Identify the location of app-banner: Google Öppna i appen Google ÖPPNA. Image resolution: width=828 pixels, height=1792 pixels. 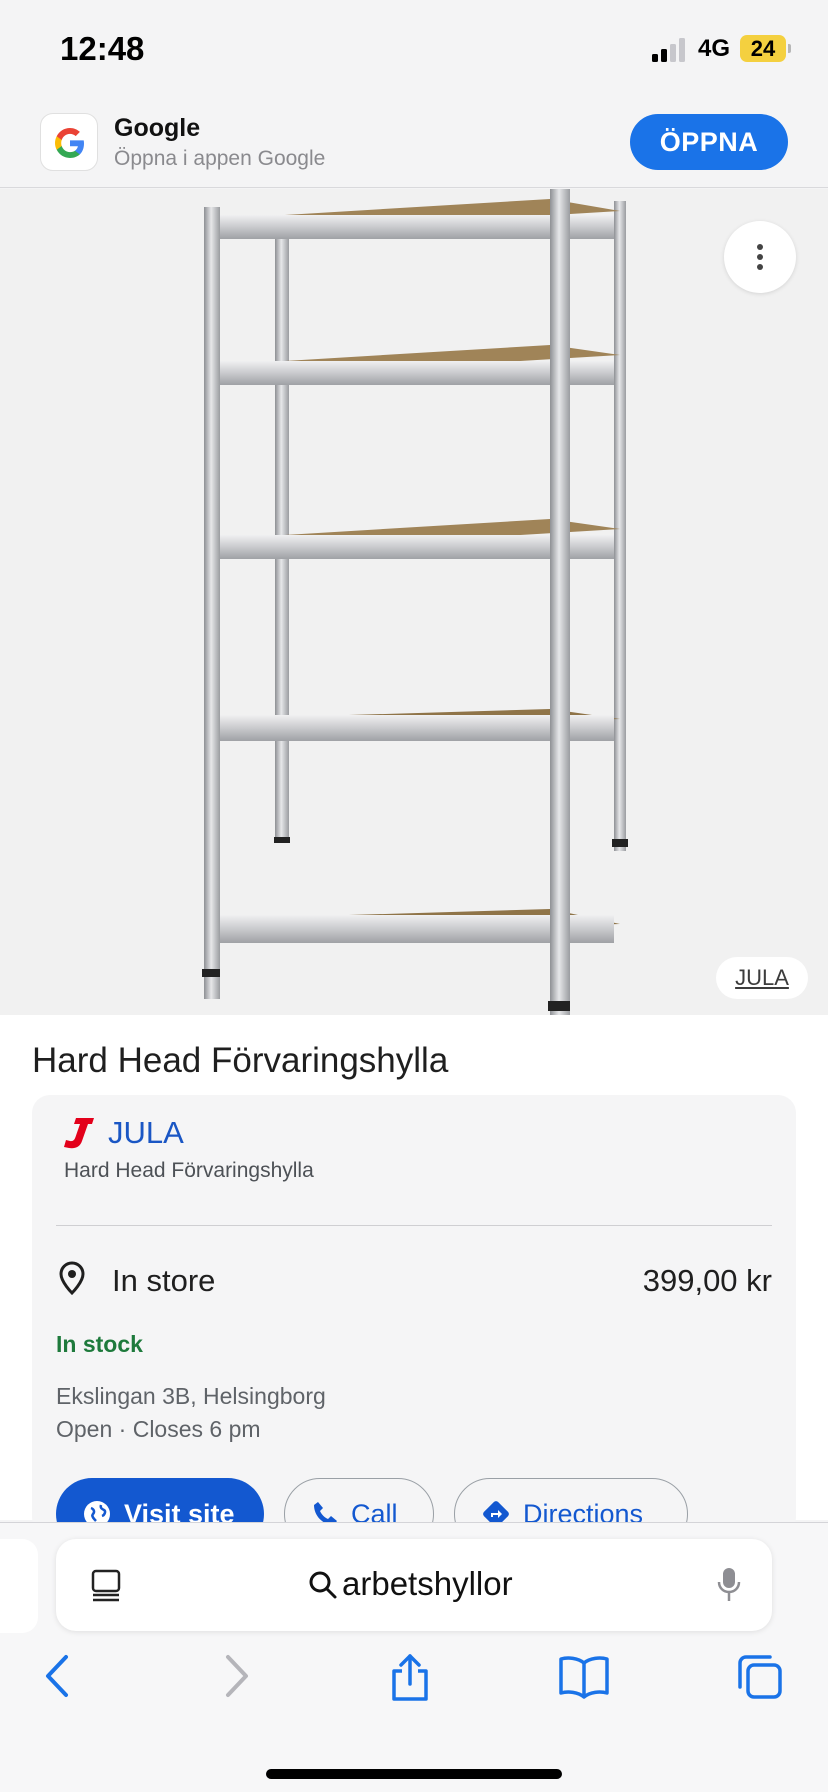
(414, 144).